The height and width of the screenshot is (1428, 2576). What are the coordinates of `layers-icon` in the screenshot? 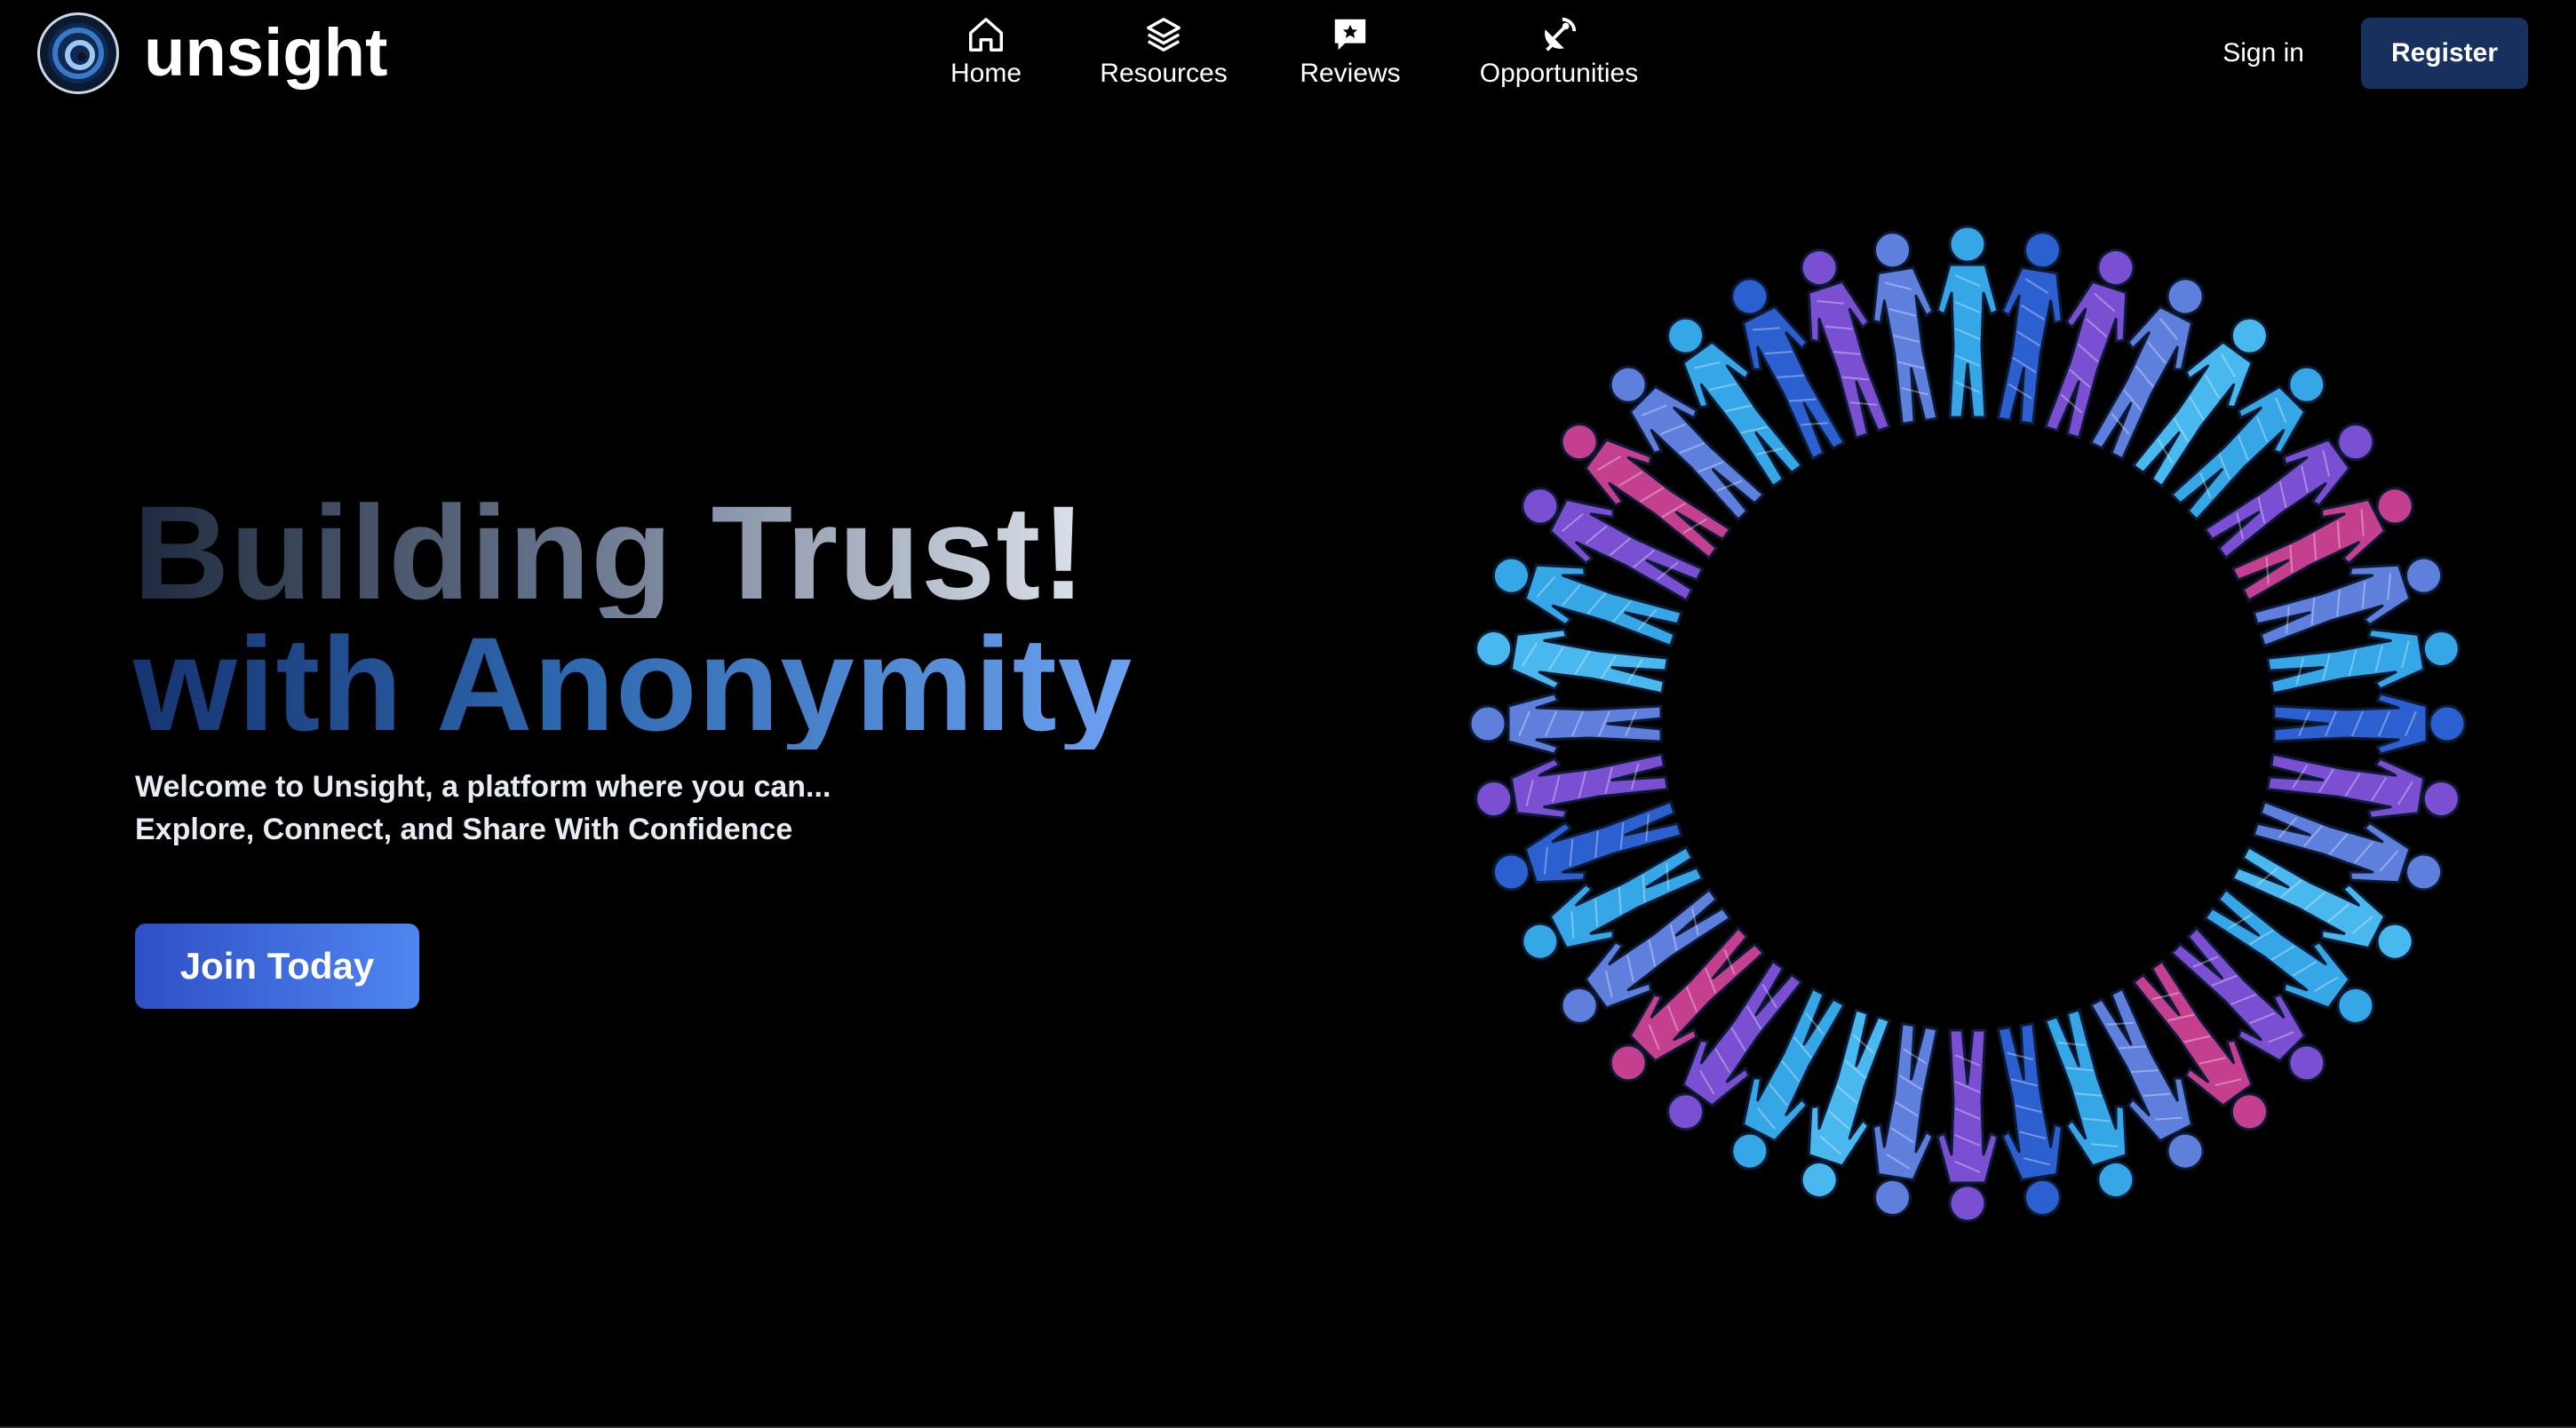 It's located at (1164, 35).